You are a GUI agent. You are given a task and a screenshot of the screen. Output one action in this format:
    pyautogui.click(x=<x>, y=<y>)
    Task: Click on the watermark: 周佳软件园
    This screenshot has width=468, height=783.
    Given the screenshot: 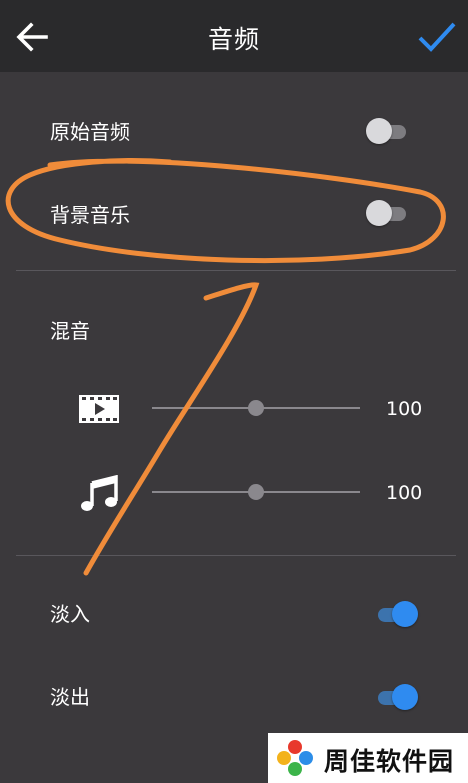 What is the action you would take?
    pyautogui.click(x=368, y=758)
    